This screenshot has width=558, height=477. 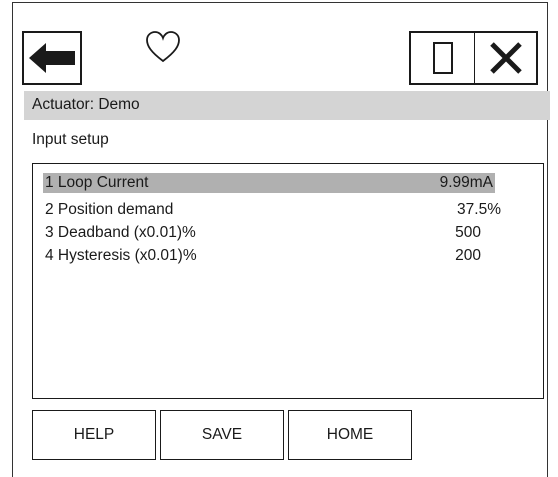 I want to click on list-item-value: 200, so click(x=468, y=255).